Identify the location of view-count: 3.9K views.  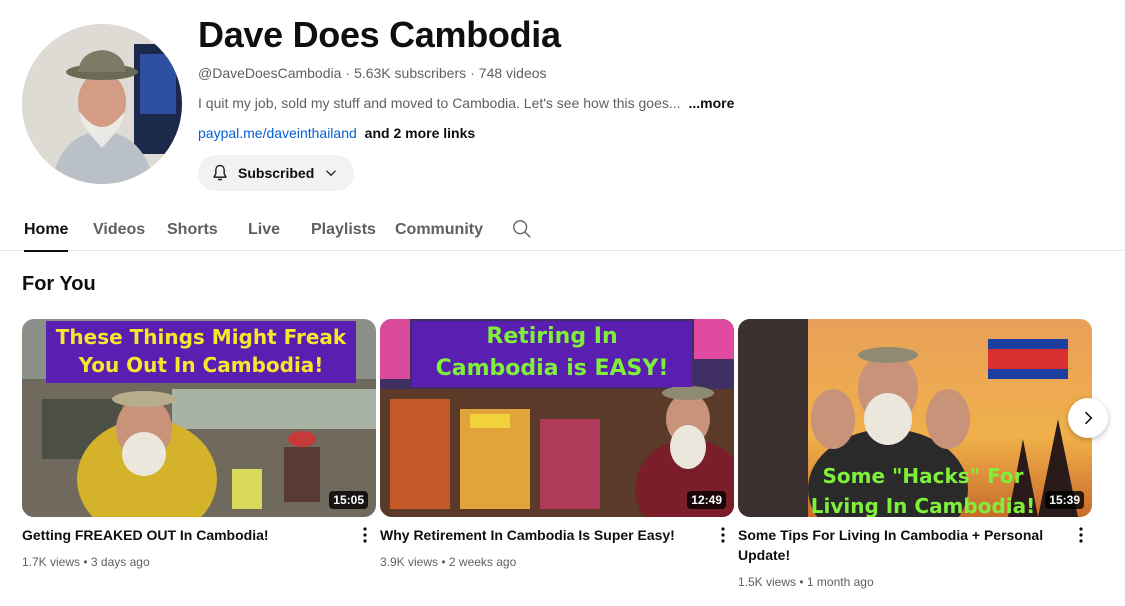
(409, 562).